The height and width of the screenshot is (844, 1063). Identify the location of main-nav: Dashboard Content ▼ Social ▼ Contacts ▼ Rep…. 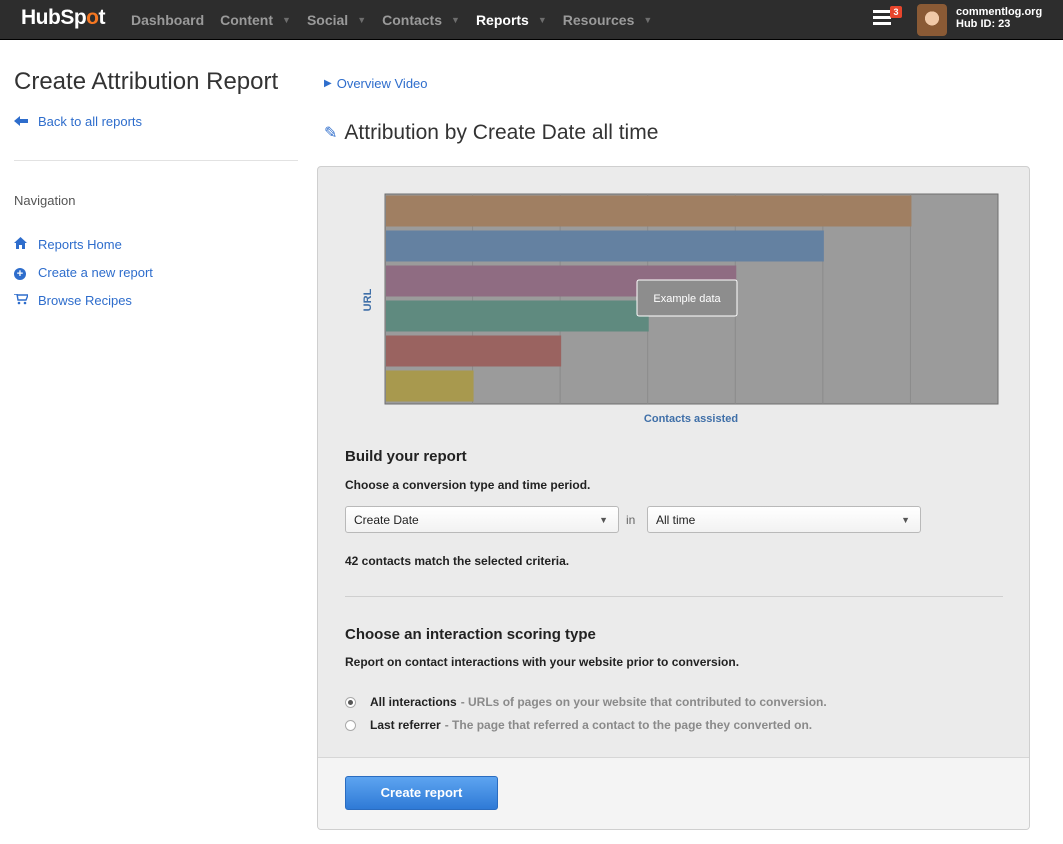
(399, 20).